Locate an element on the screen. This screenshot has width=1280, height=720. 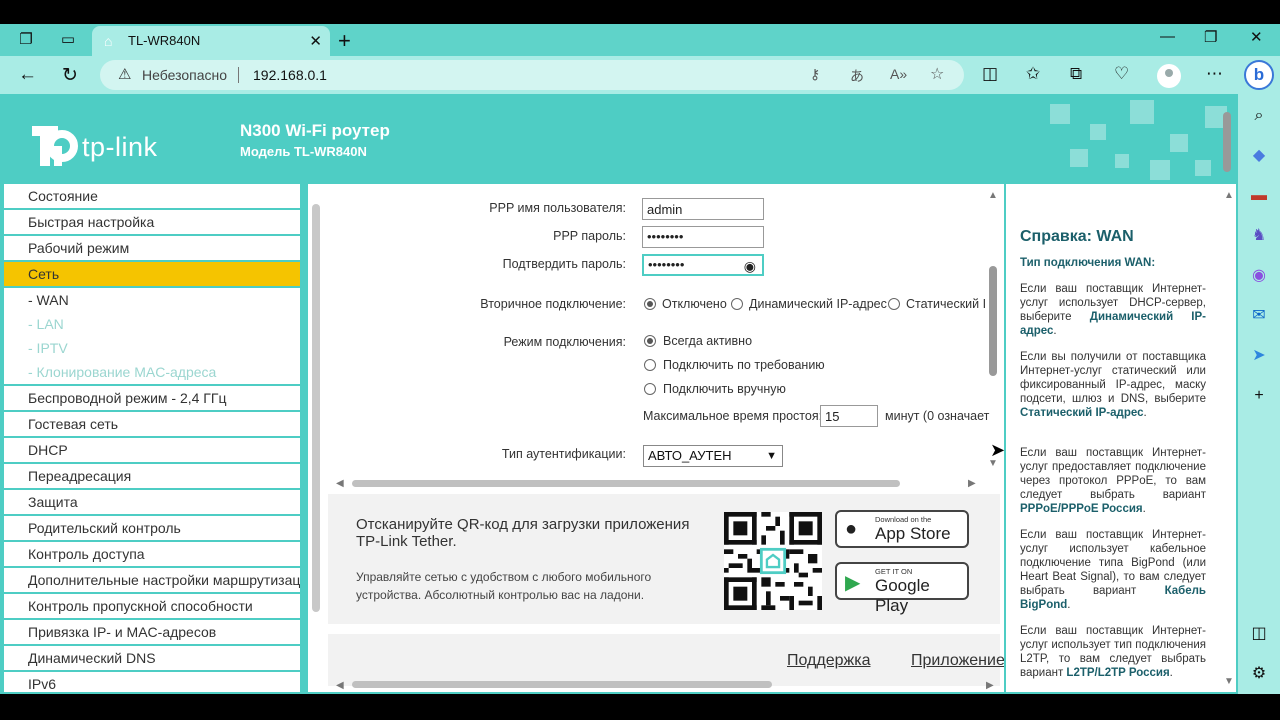
search-icon: ⌕ is located at coordinates (1259, 116).